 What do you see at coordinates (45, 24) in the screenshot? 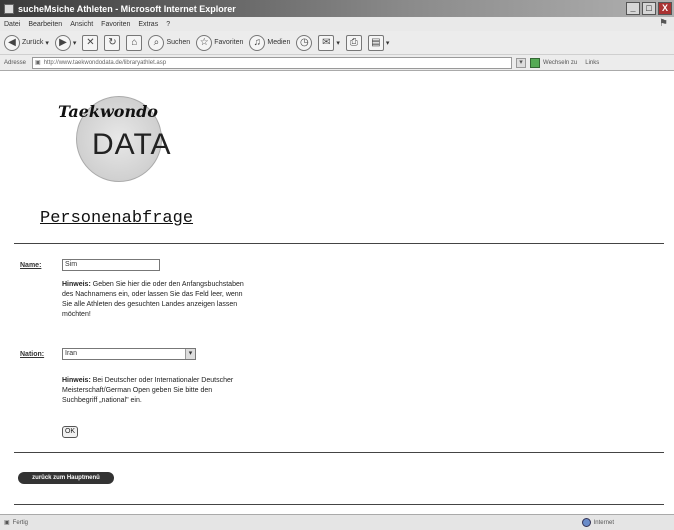
I see `menu-item-bearbeiten: Bearbeiten` at bounding box center [45, 24].